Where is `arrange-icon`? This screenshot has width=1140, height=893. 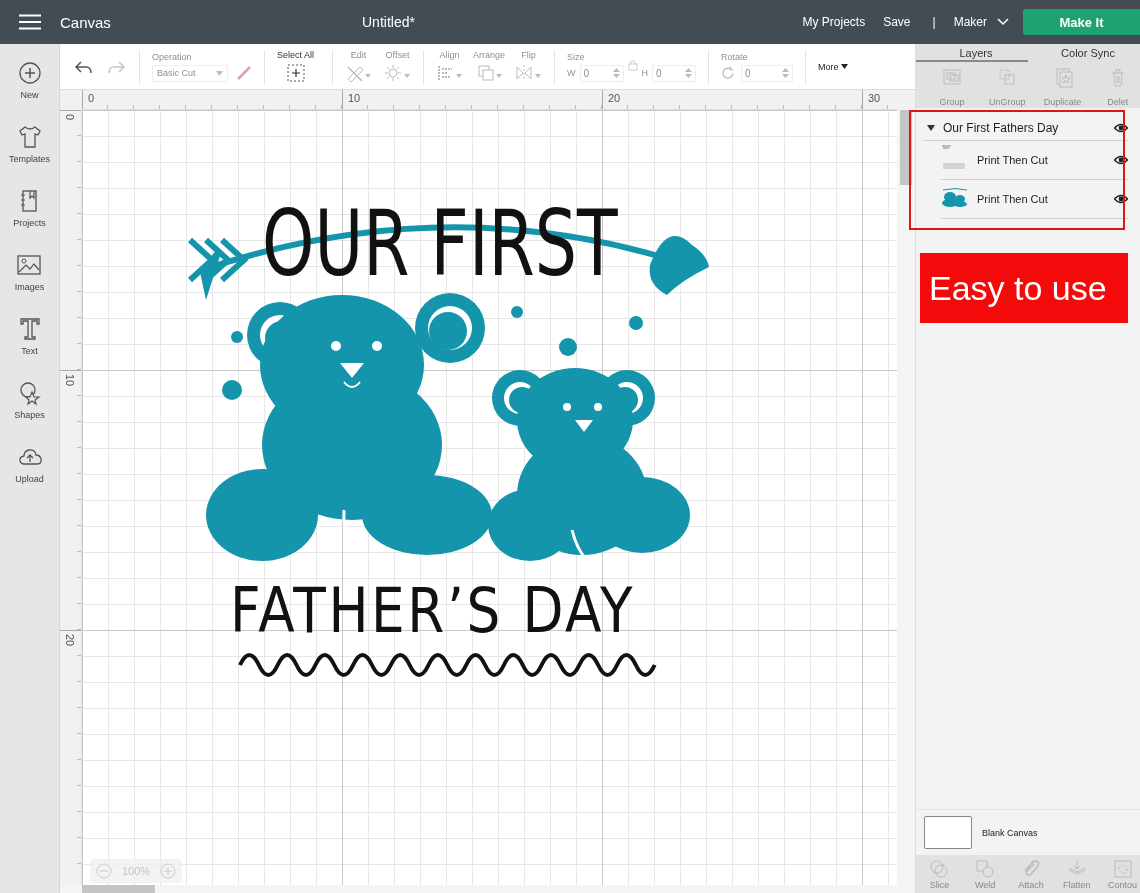
arrange-icon is located at coordinates (489, 73).